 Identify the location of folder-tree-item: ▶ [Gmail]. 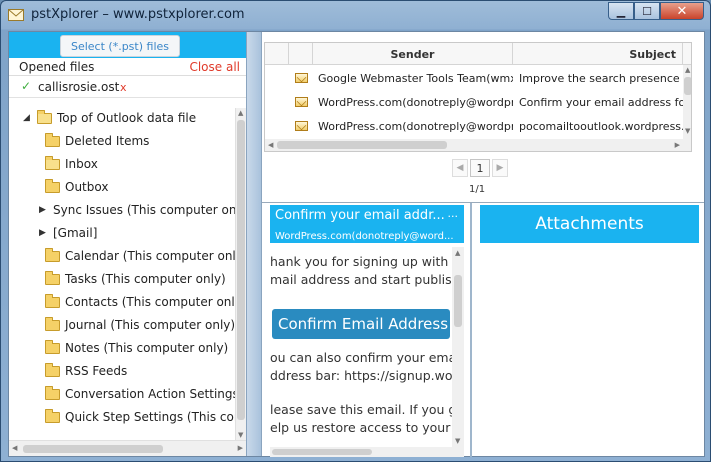
(68, 233).